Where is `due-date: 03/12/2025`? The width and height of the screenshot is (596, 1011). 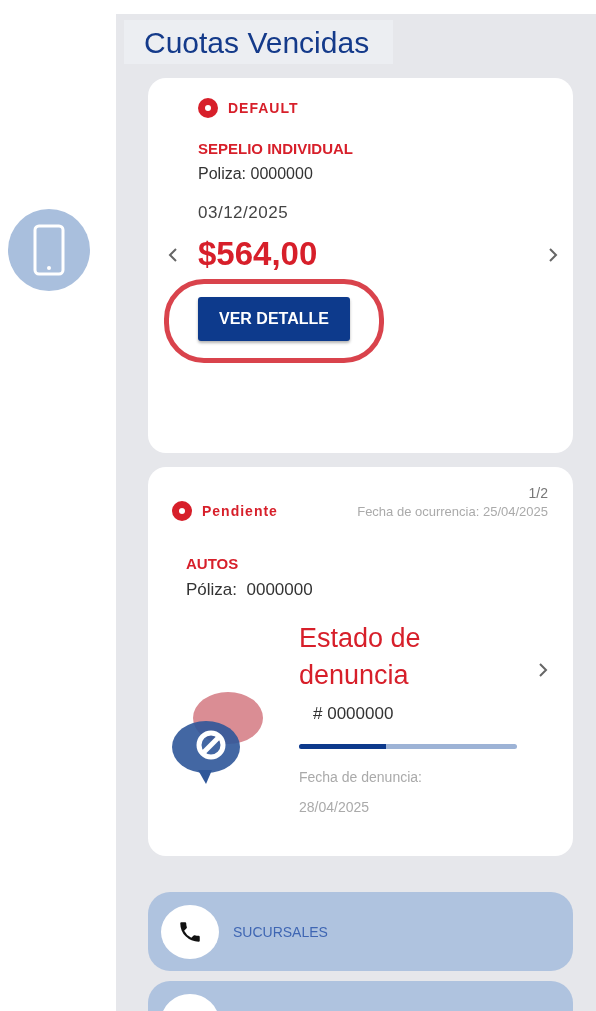
due-date: 03/12/2025 is located at coordinates (243, 213).